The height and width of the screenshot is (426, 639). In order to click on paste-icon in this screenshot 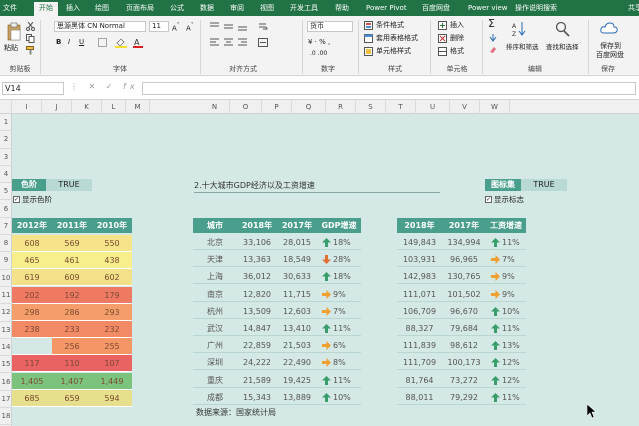, I will do `click(14, 32)`.